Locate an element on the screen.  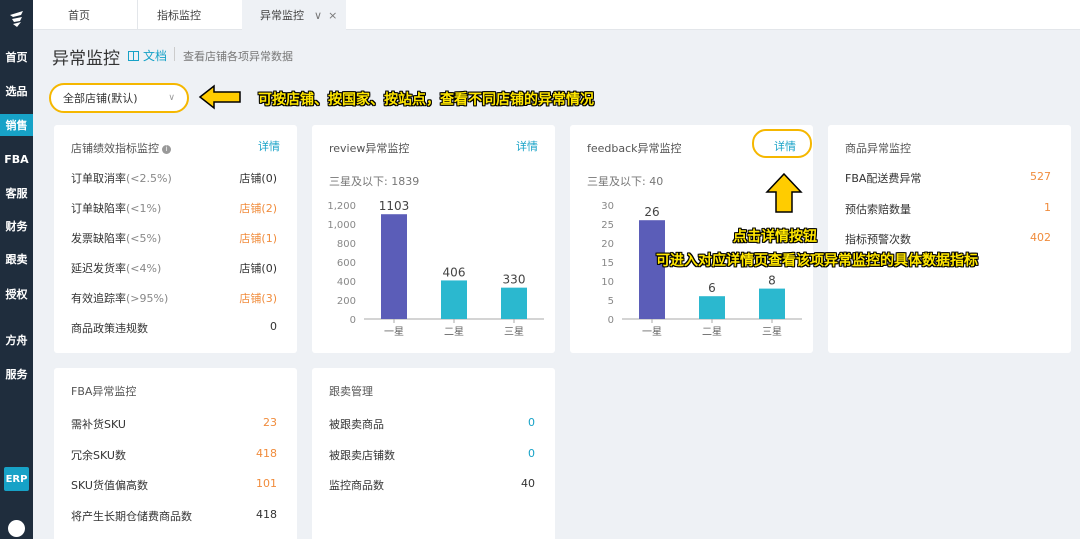
tab-home: 首页 is located at coordinates (85, 15).